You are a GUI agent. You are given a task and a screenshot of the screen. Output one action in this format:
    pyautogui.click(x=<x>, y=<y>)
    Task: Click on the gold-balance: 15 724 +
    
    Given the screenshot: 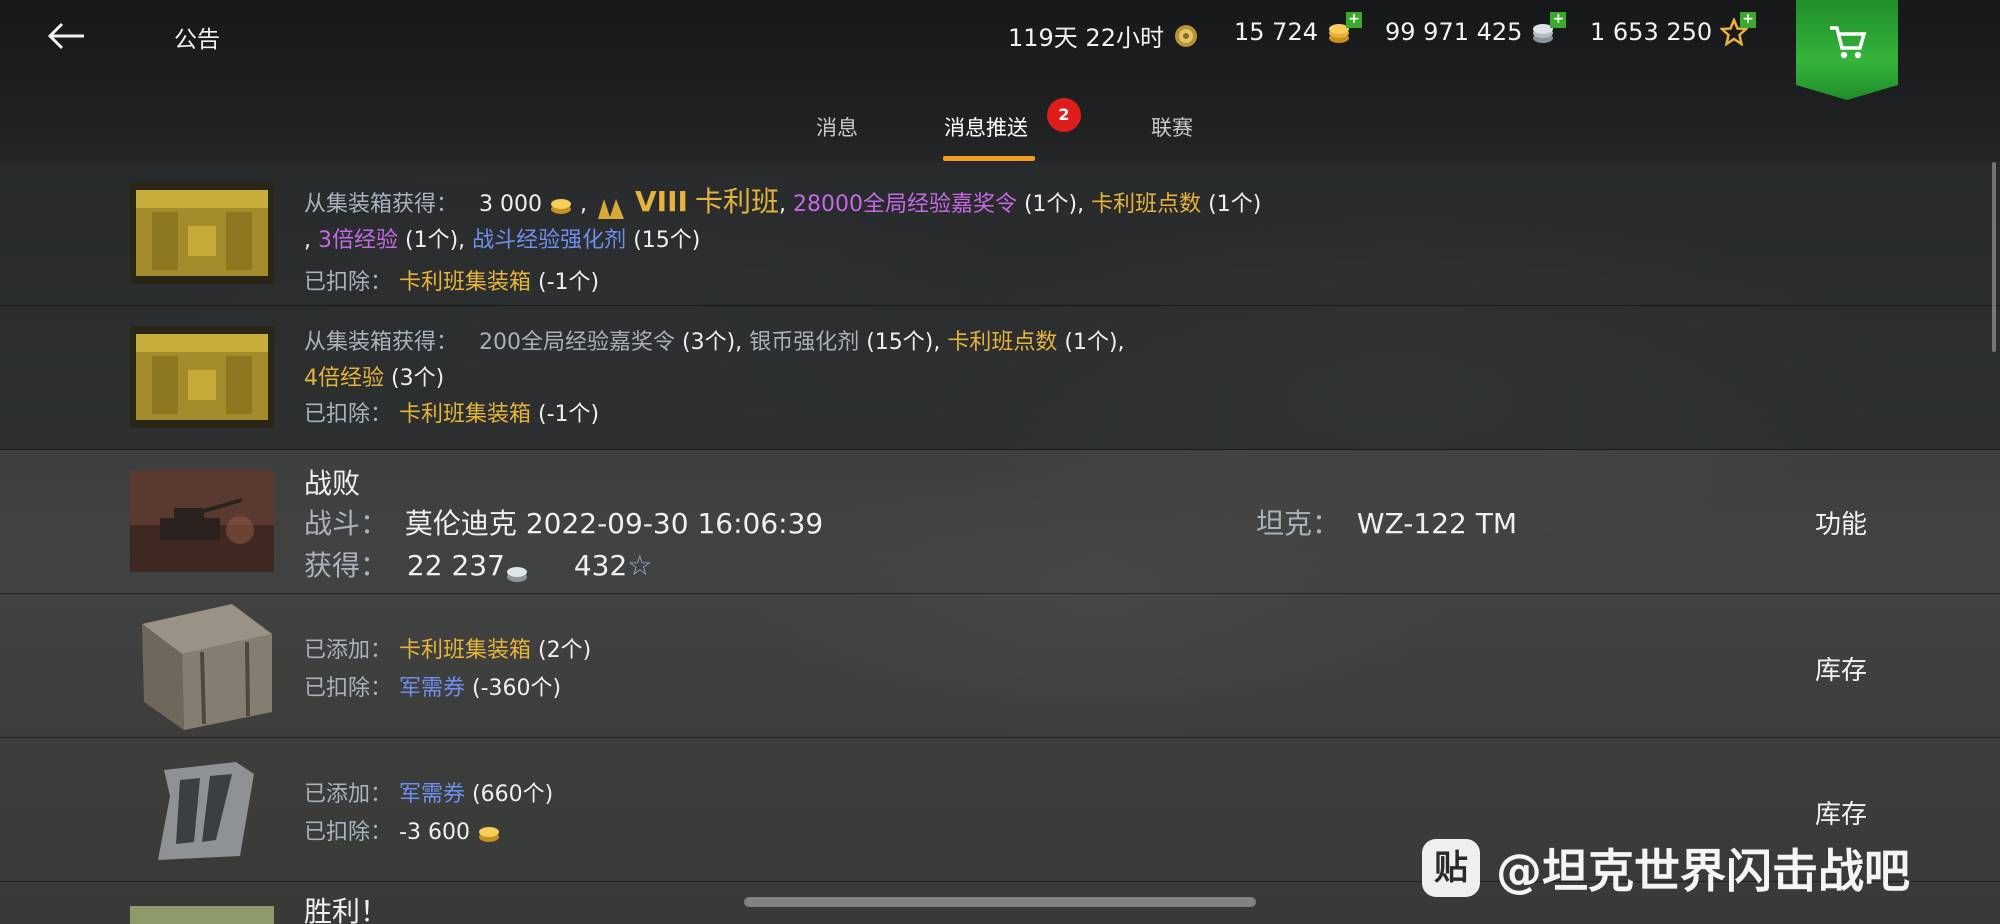 What is the action you would take?
    pyautogui.click(x=1298, y=29)
    